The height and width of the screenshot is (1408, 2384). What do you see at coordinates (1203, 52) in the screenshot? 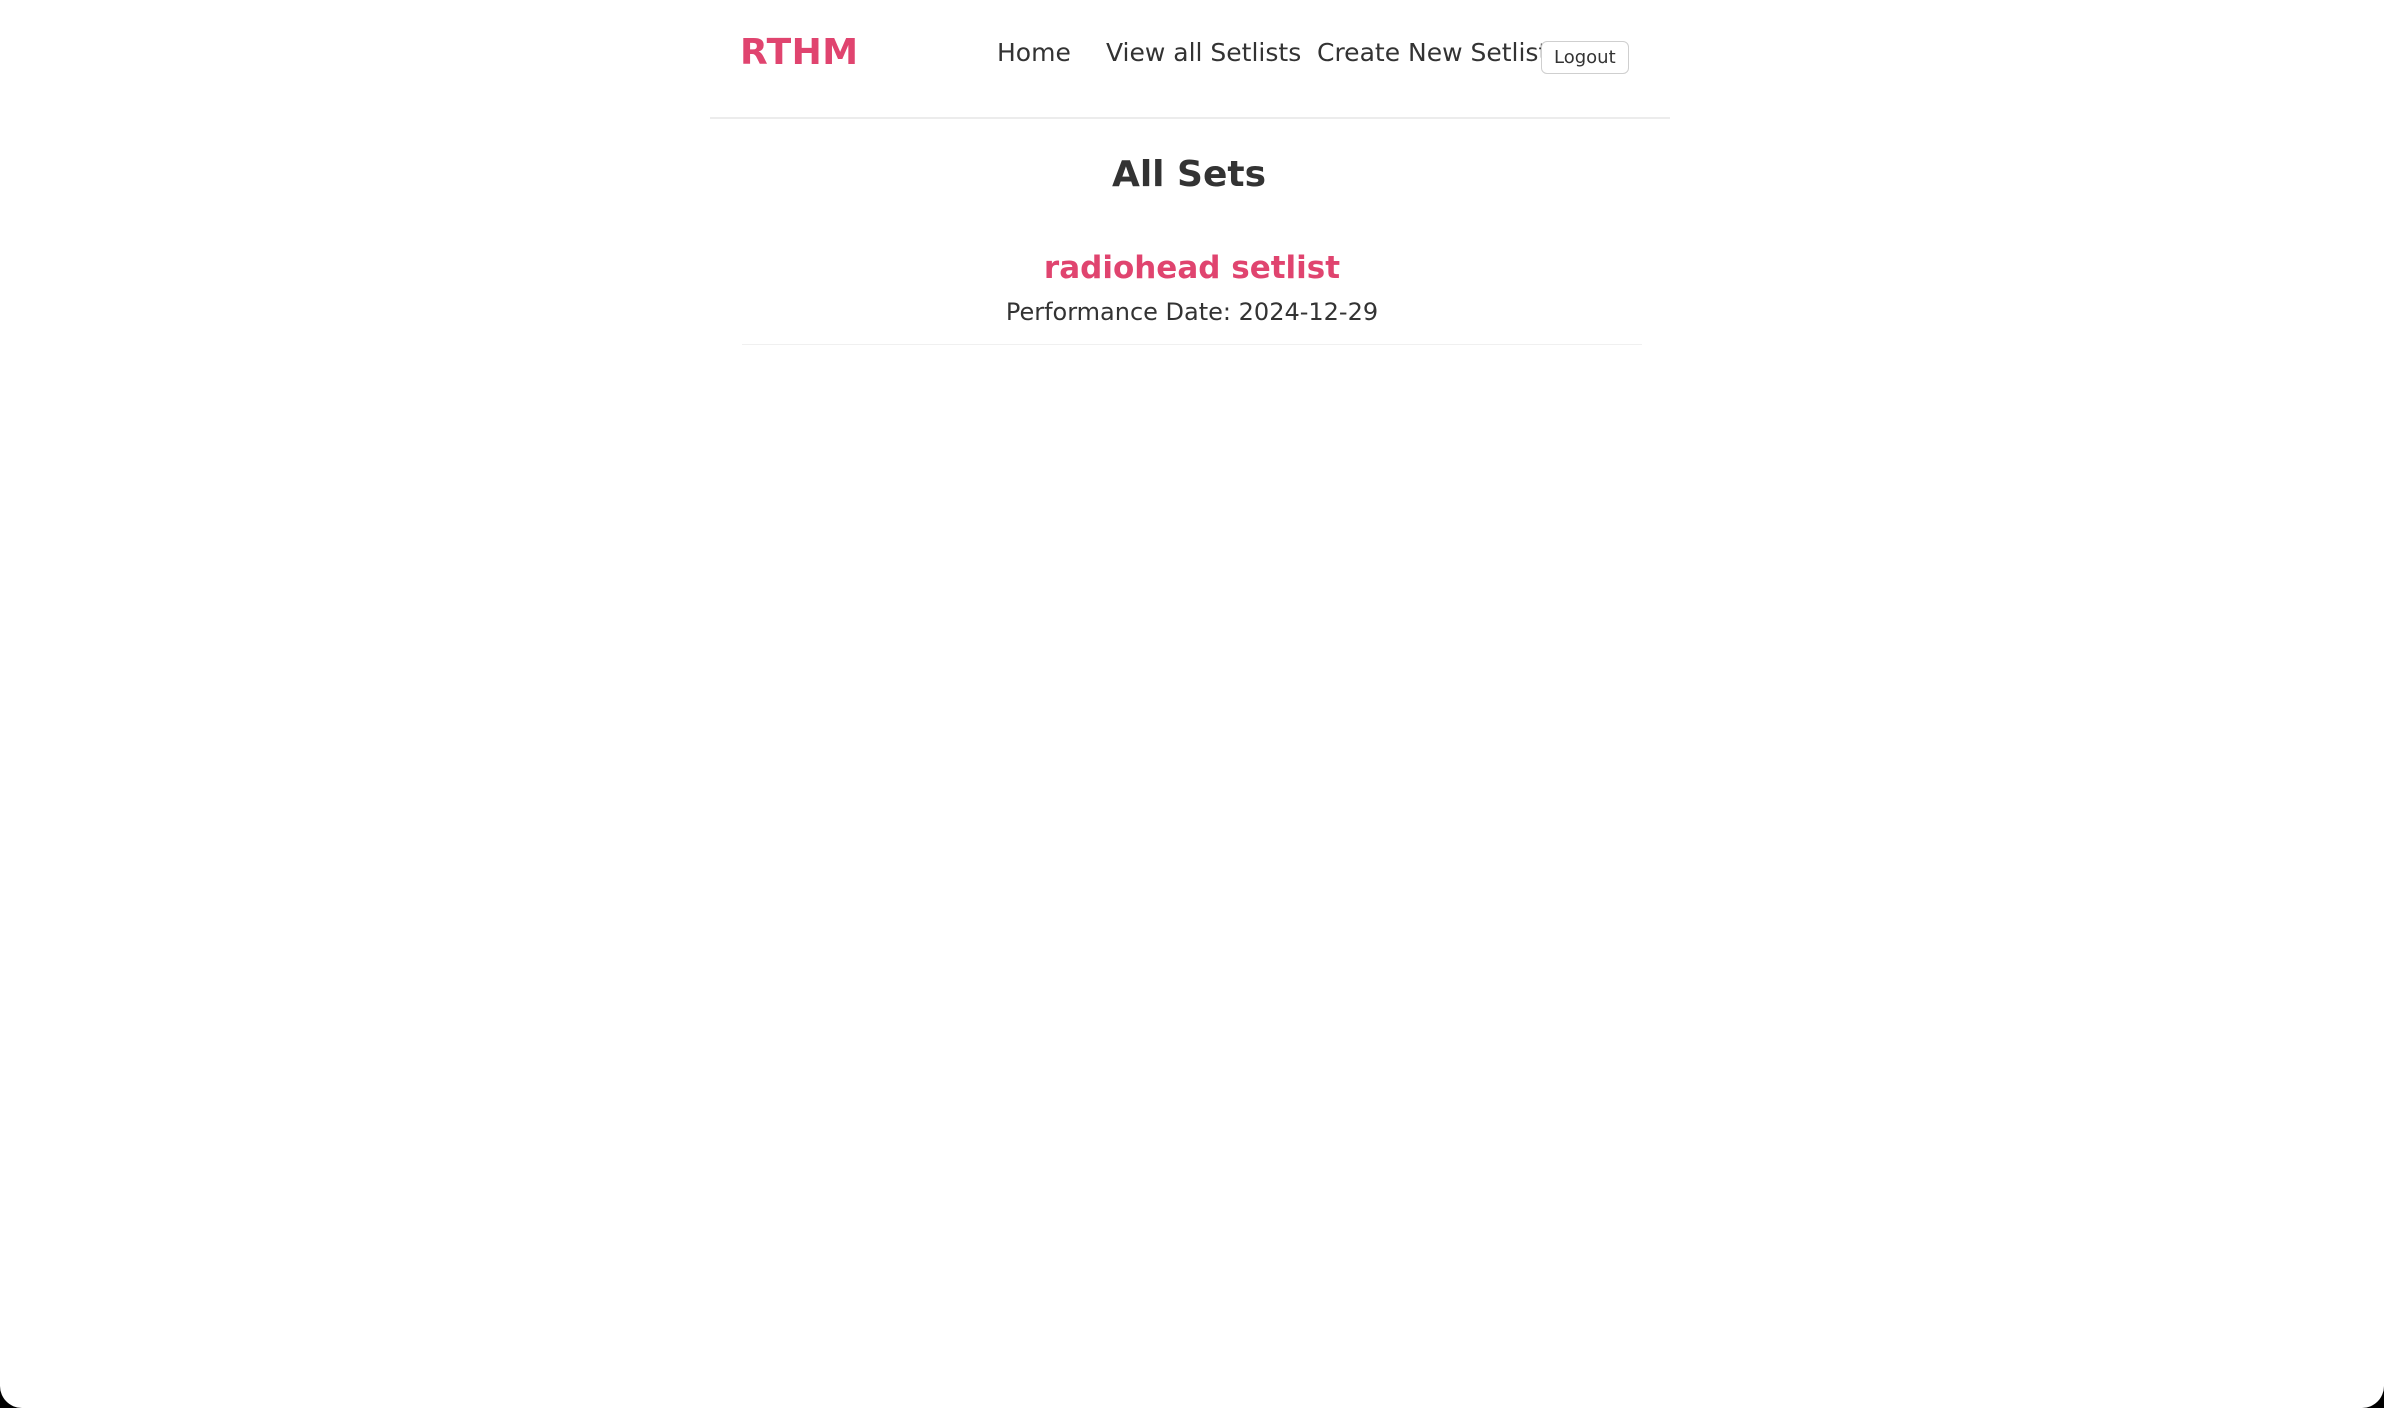
I see `nav-link-view-all-setlists: View all Setlists` at bounding box center [1203, 52].